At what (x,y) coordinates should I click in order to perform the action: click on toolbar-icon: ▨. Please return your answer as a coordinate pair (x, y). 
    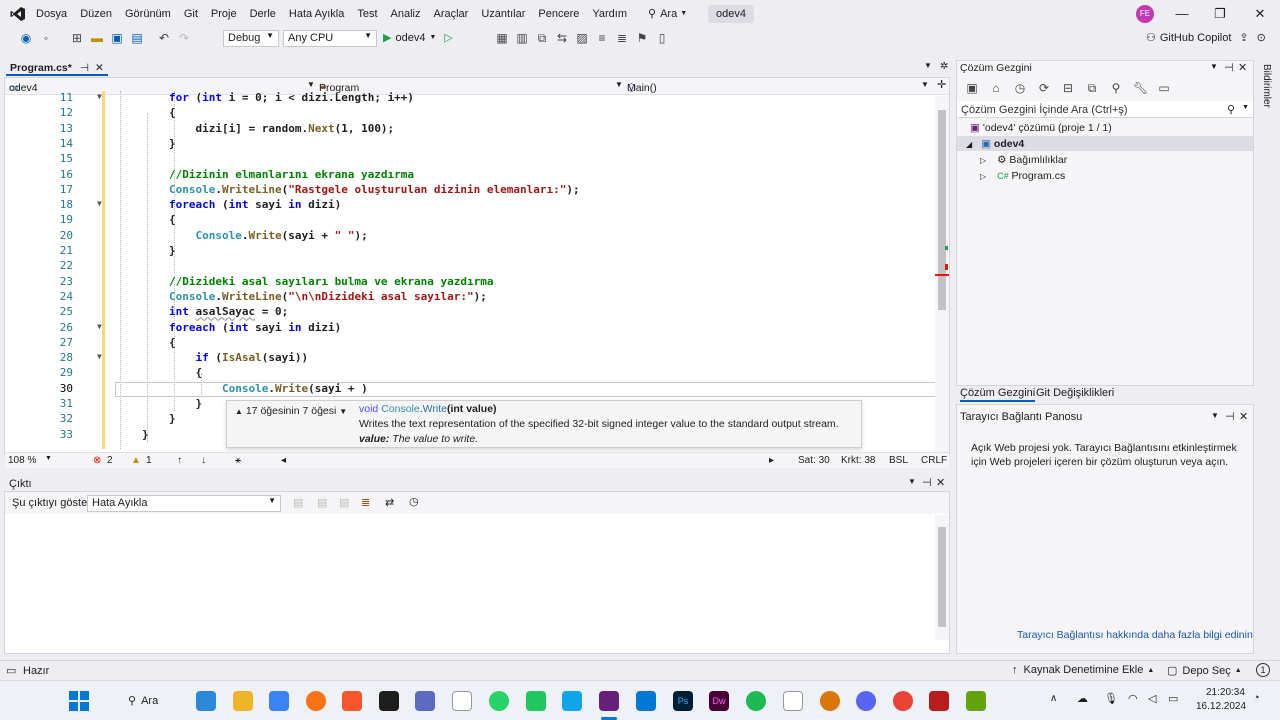
    Looking at the image, I should click on (582, 38).